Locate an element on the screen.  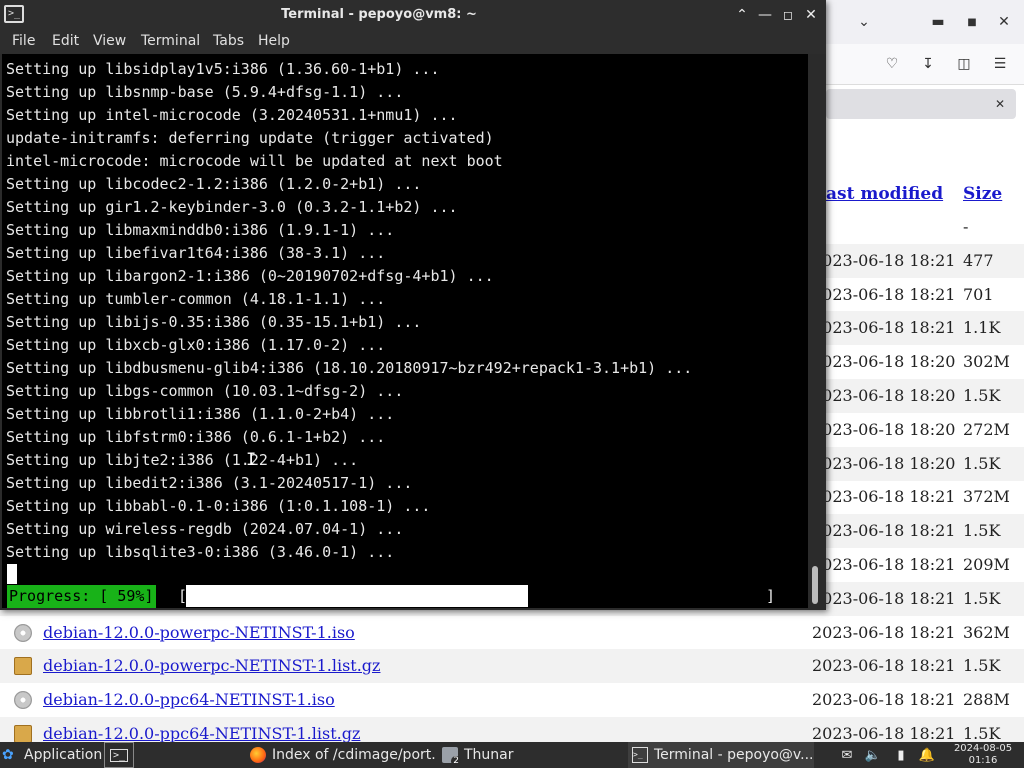
last-modified-header: ast modified is located at coordinates (884, 194).